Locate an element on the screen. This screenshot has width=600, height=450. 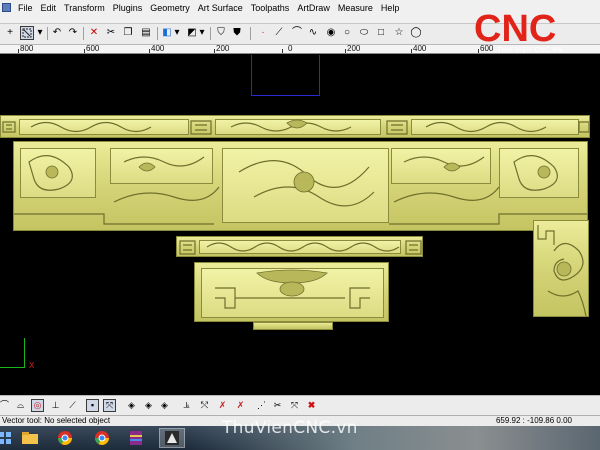
bracket-motif is located at coordinates (562, 270).